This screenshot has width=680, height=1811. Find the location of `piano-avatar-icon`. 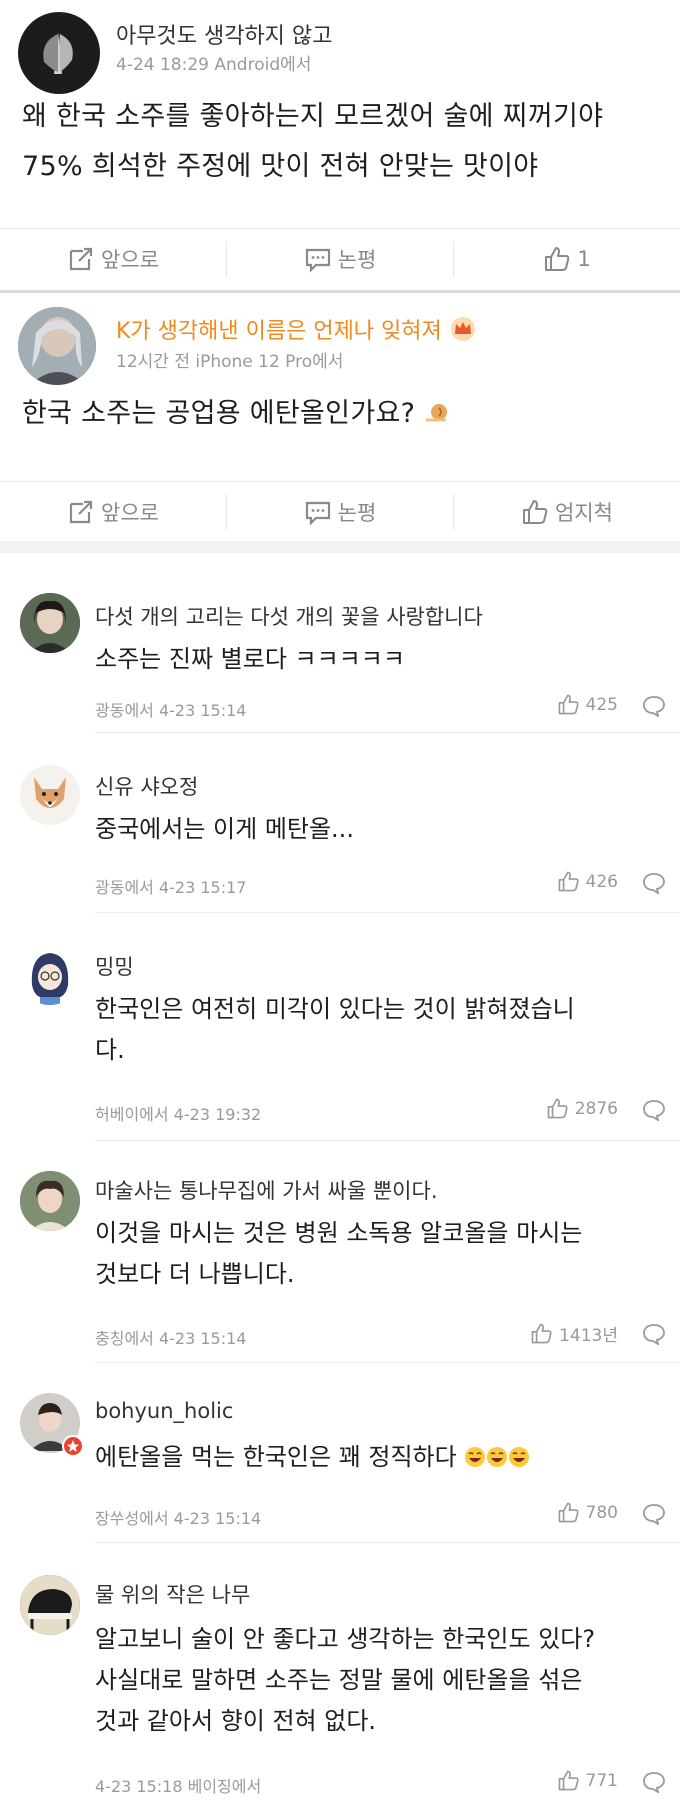

piano-avatar-icon is located at coordinates (50, 1605).